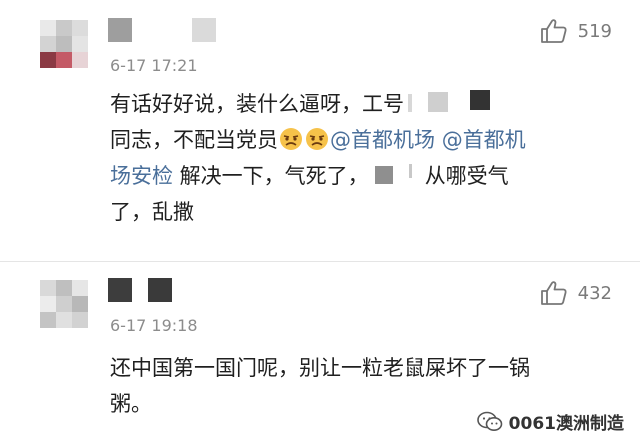  Describe the element at coordinates (382, 140) in the screenshot. I see `mention-link: @首都机场` at that location.